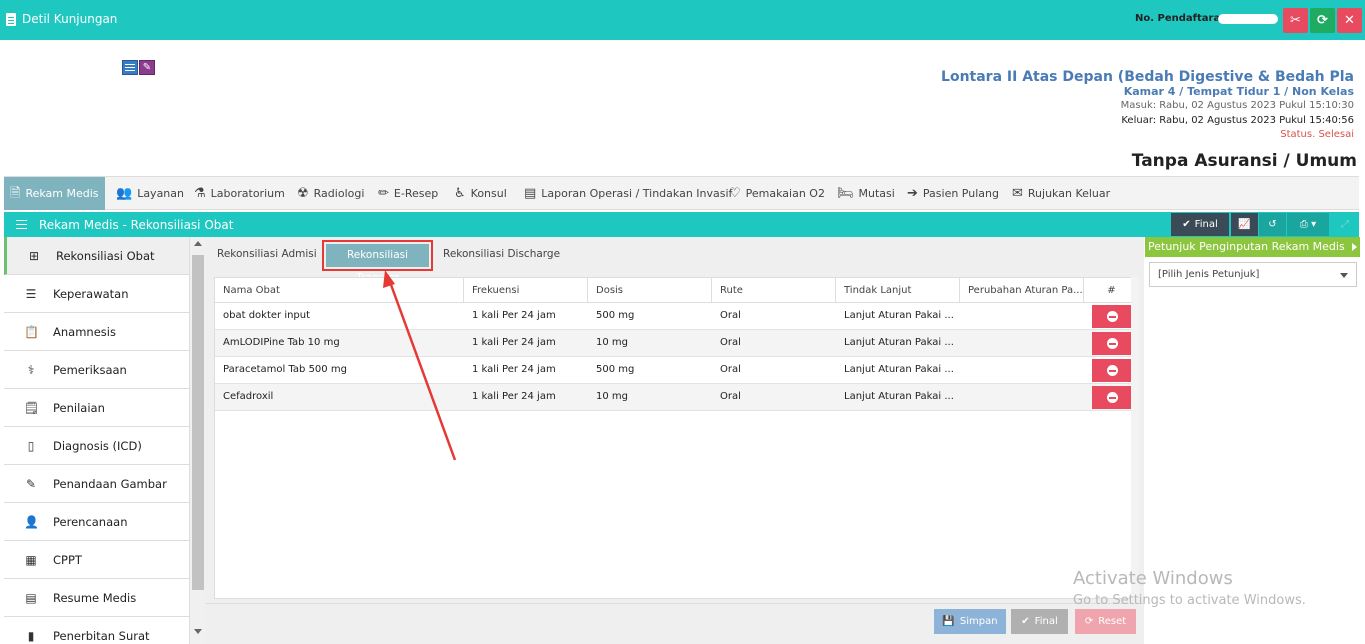 Image resolution: width=1365 pixels, height=644 pixels. Describe the element at coordinates (845, 193) in the screenshot. I see `bed-icon: 🛏` at that location.